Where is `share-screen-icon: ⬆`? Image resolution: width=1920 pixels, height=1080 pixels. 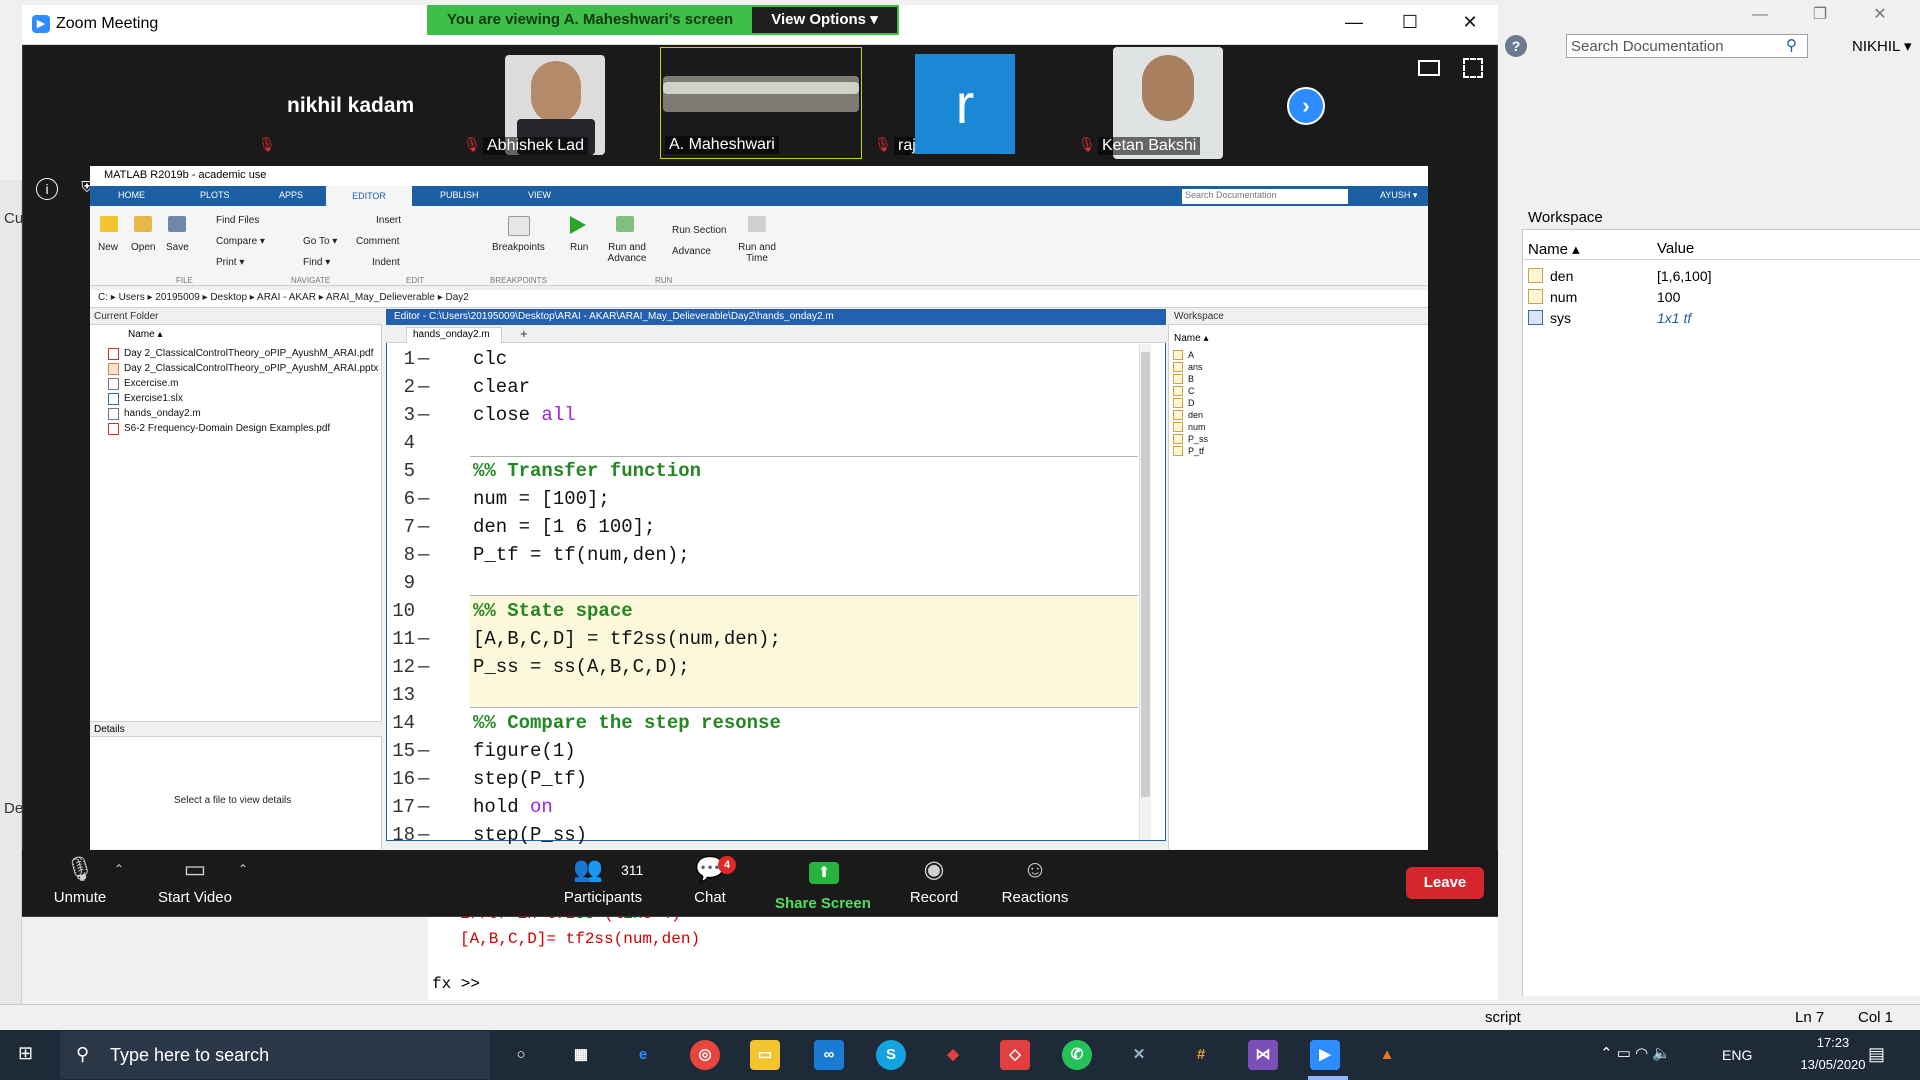 share-screen-icon: ⬆ is located at coordinates (824, 873).